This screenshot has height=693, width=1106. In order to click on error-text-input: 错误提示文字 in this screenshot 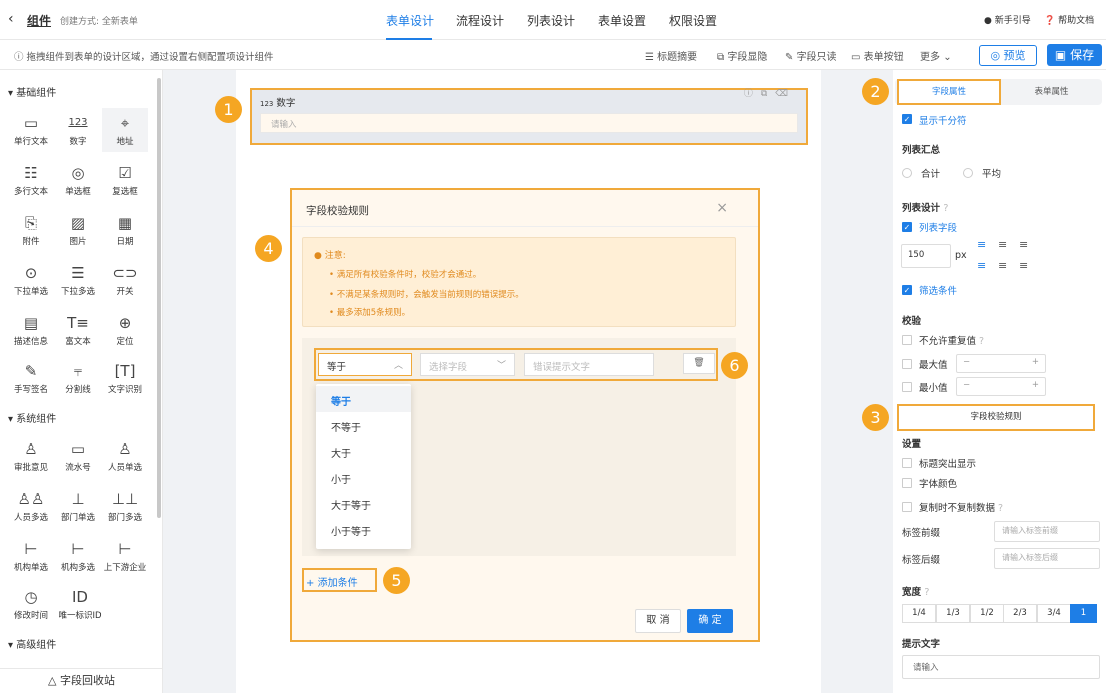, I will do `click(589, 364)`.